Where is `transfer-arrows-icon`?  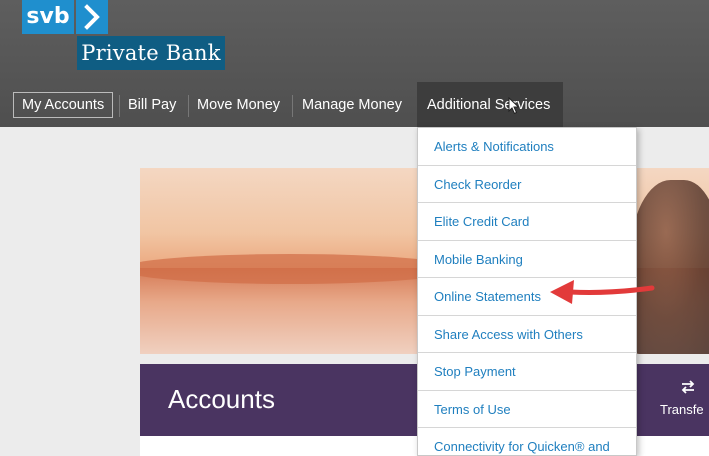
transfer-arrows-icon is located at coordinates (694, 389).